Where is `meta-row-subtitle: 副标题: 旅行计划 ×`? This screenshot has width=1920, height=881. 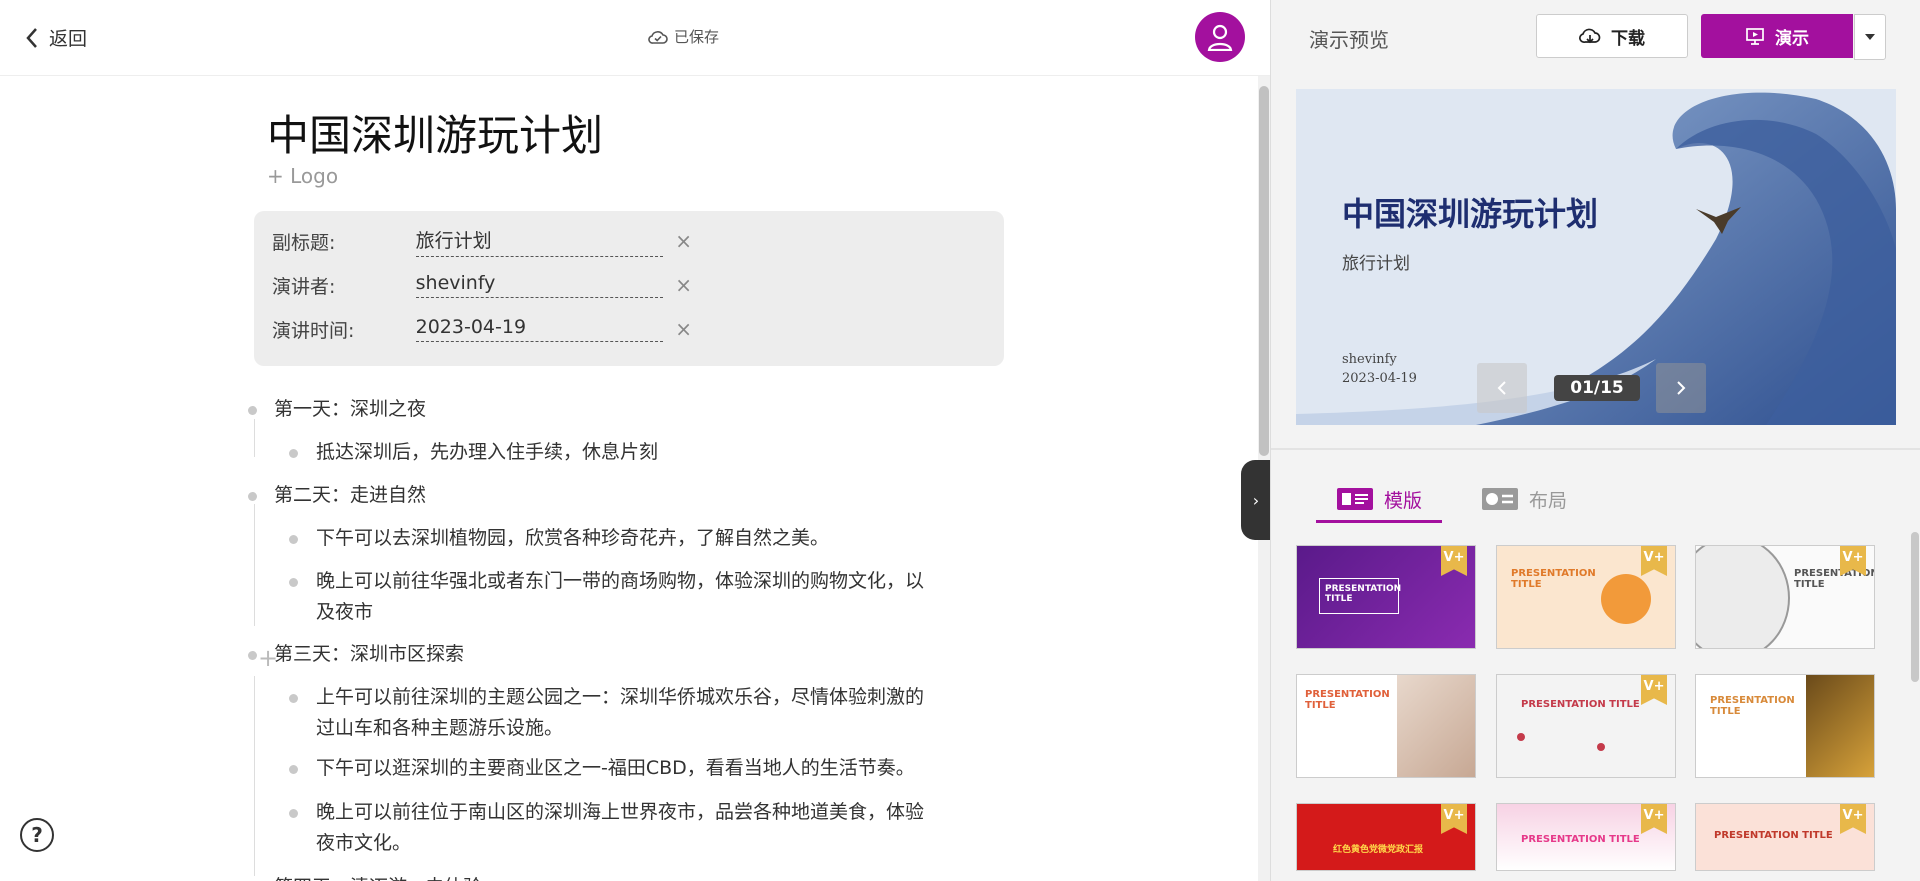 meta-row-subtitle: 副标题: 旅行计划 × is located at coordinates (482, 241).